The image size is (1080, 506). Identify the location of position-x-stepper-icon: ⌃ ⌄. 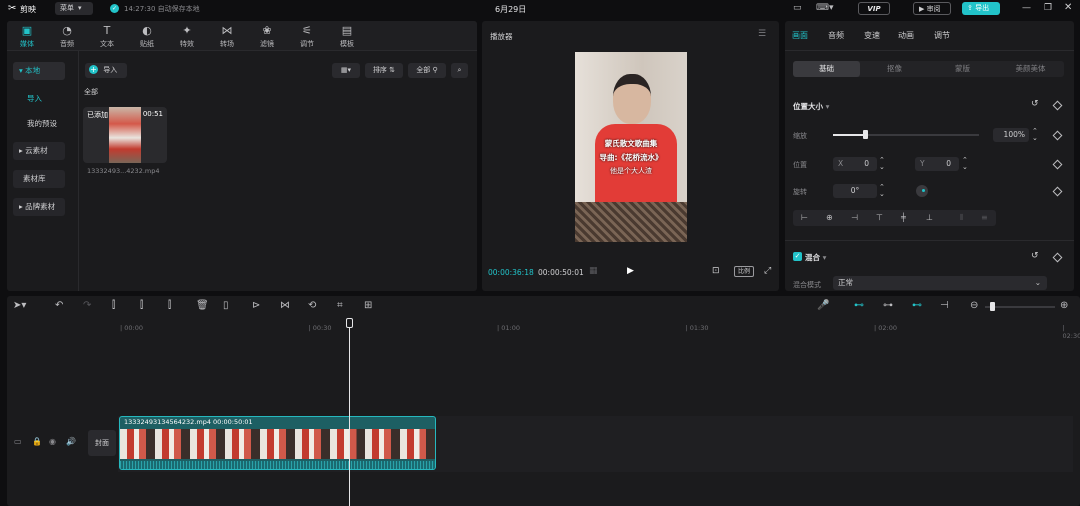
(882, 164).